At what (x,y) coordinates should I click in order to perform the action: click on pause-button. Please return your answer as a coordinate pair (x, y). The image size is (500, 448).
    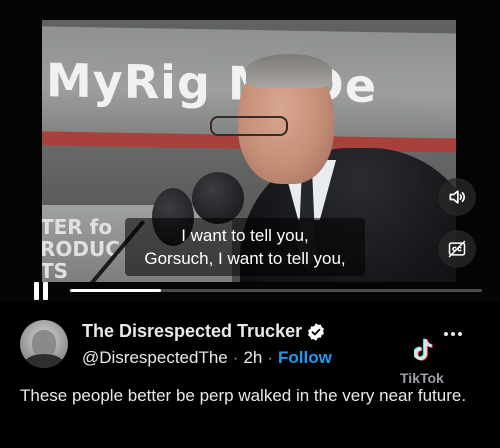
    Looking at the image, I should click on (43, 291).